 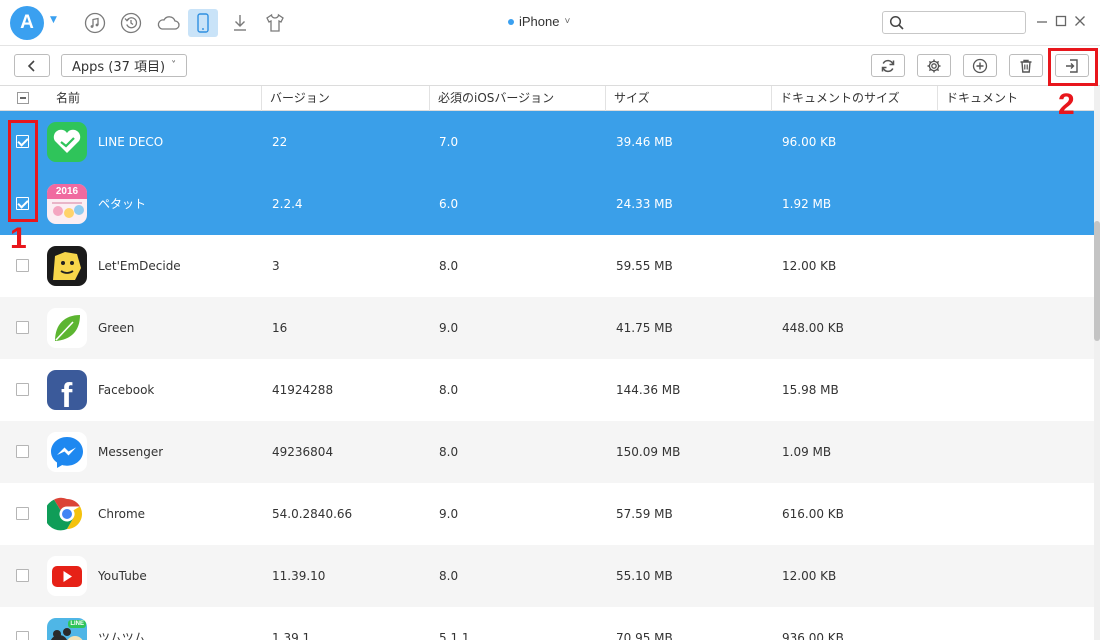 I want to click on app-size: 150.09 MB, so click(x=648, y=452).